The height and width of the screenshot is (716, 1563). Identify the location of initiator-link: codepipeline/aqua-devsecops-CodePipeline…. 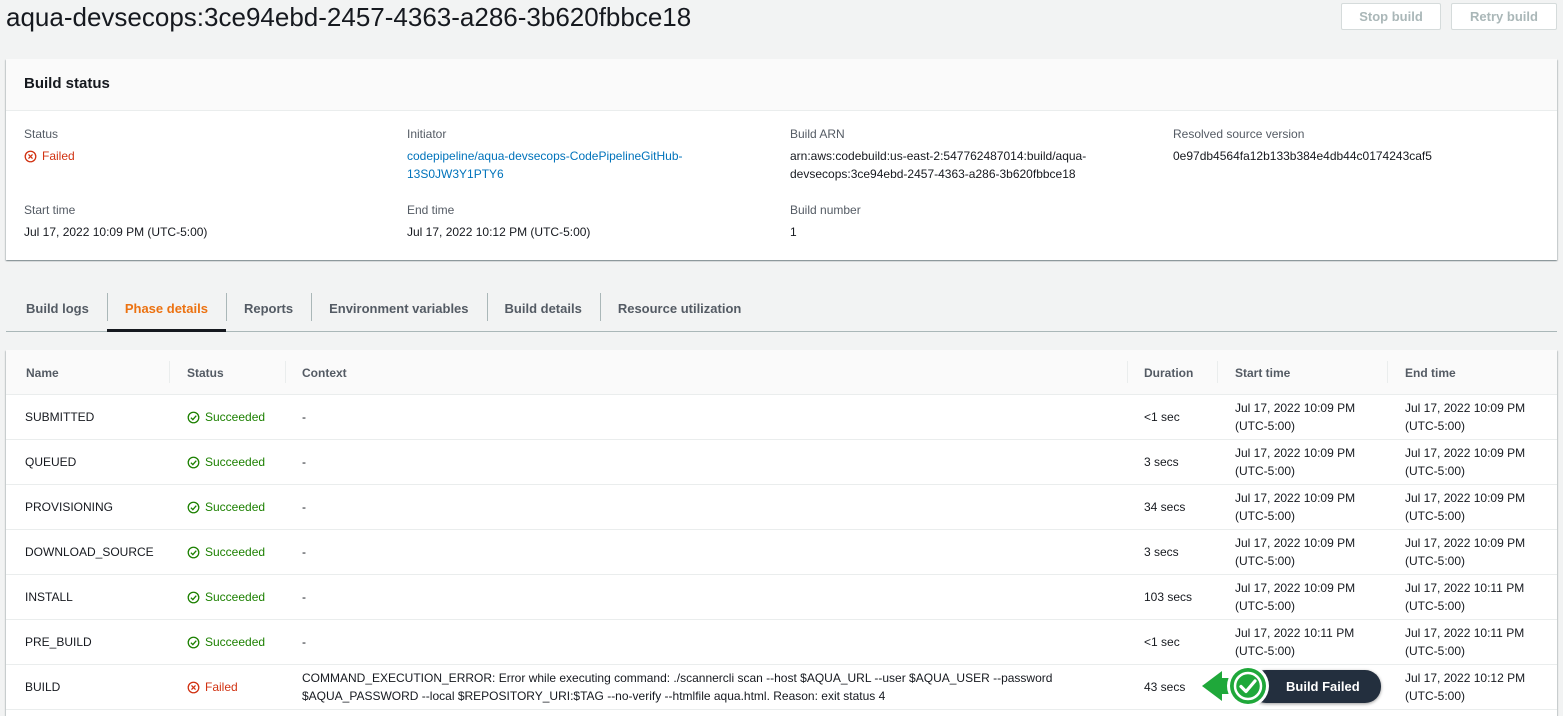
(545, 165).